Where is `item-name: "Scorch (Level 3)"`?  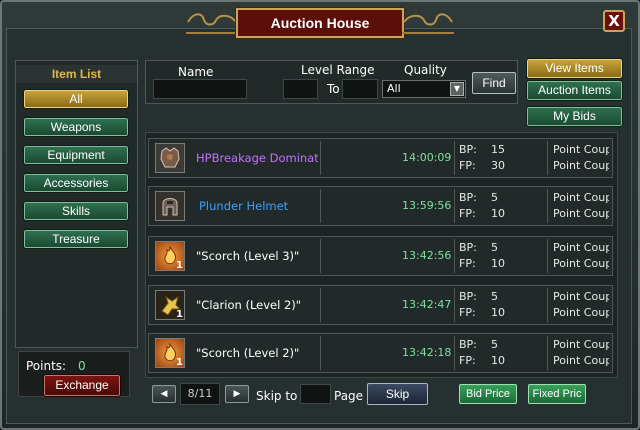
item-name: "Scorch (Level 3)" is located at coordinates (248, 256).